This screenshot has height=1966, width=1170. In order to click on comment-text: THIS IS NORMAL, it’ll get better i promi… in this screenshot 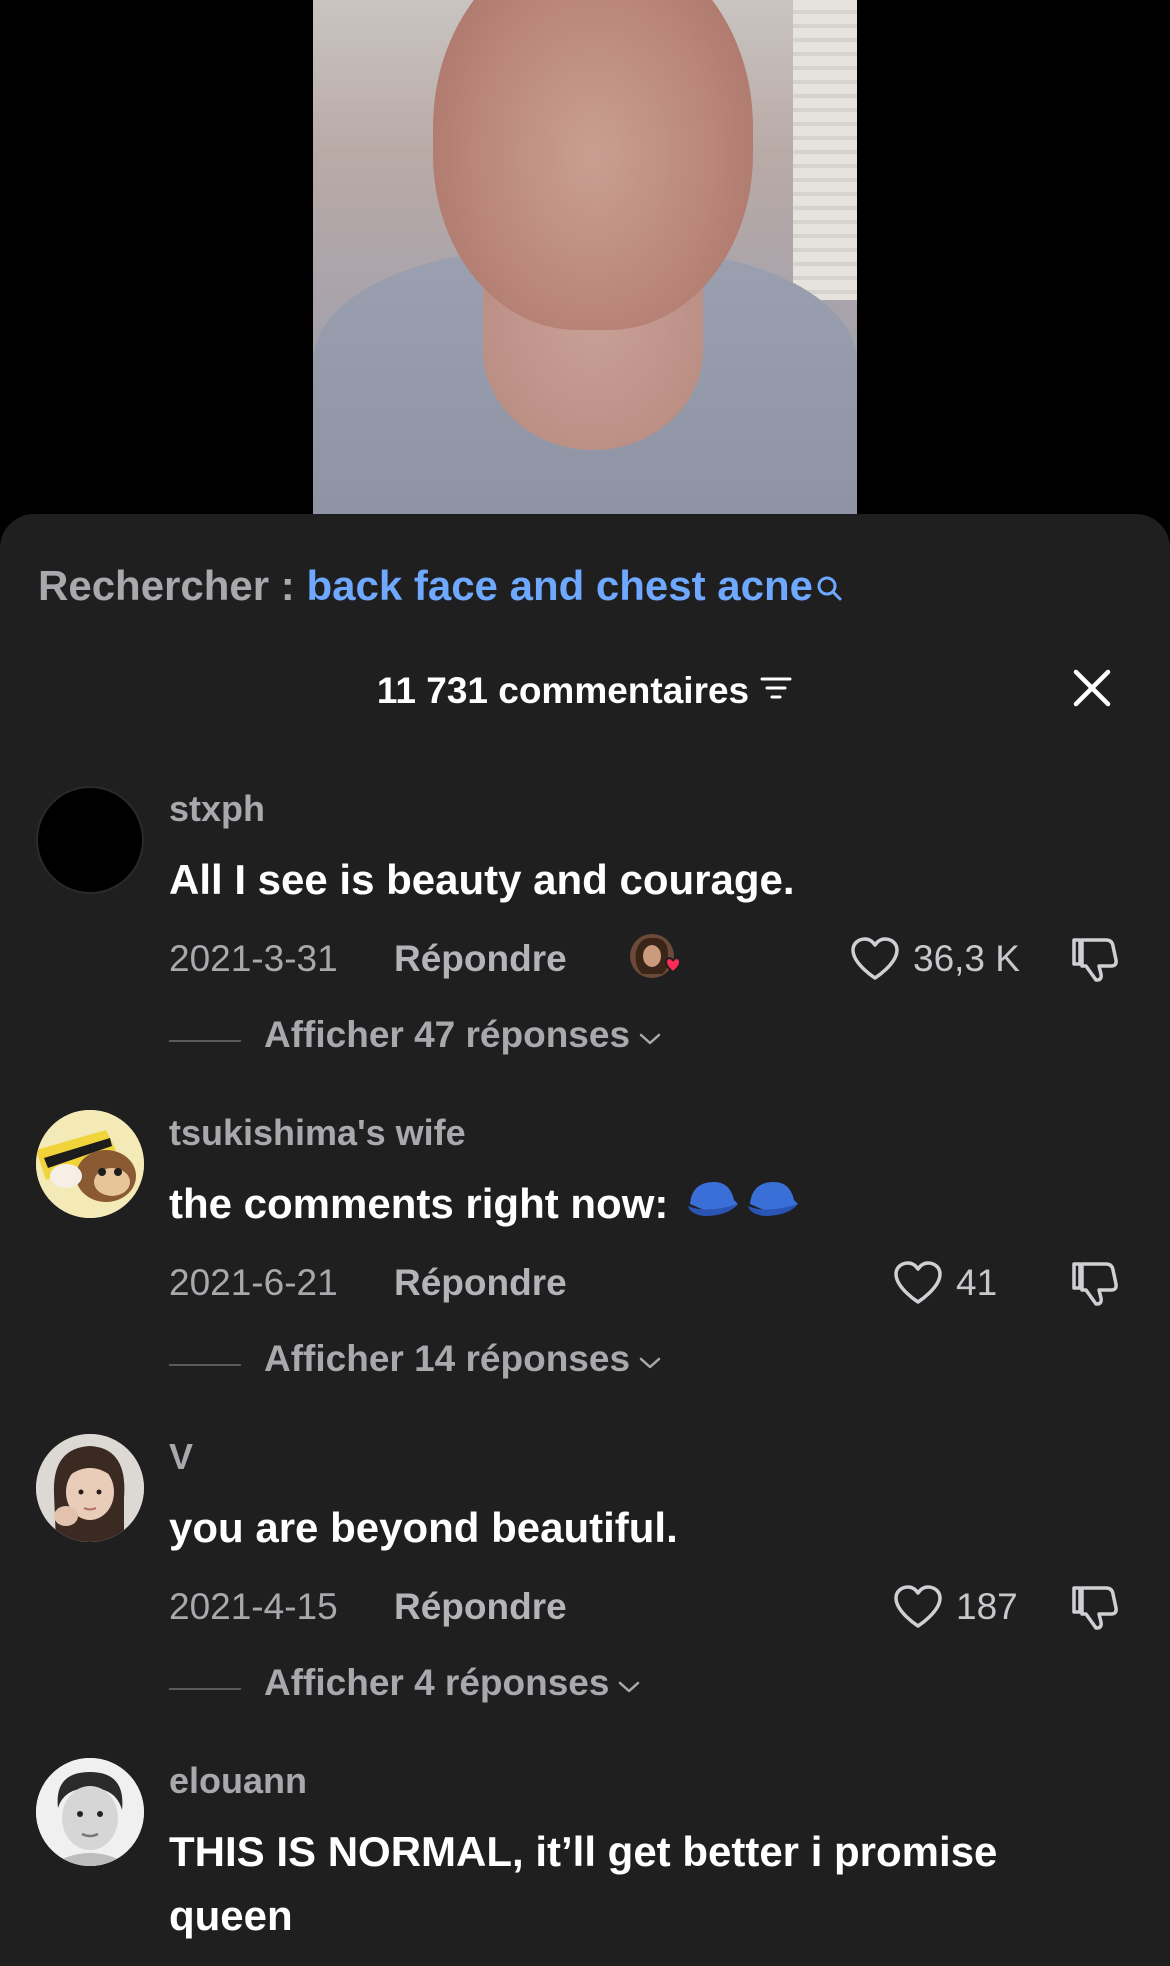, I will do `click(644, 1884)`.